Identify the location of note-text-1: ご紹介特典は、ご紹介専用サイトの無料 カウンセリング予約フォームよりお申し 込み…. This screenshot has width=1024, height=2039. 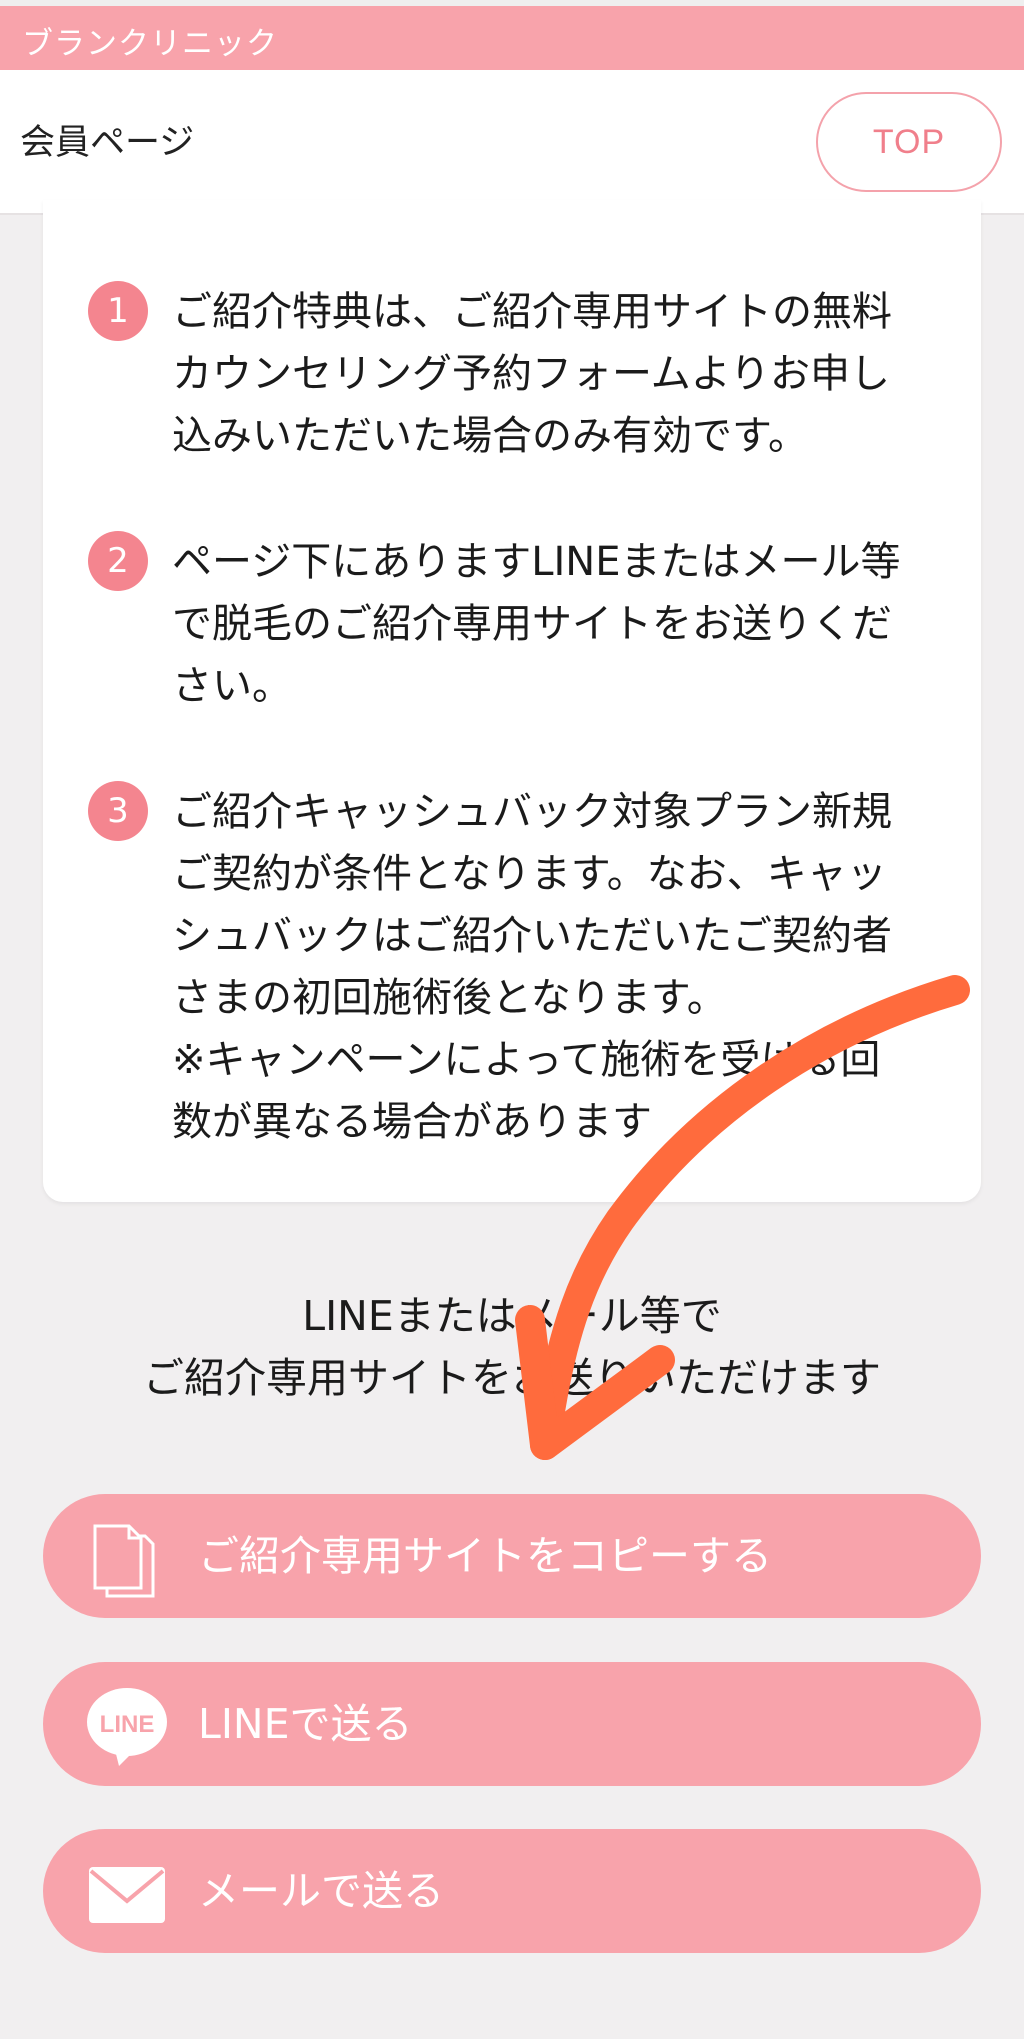
(532, 374).